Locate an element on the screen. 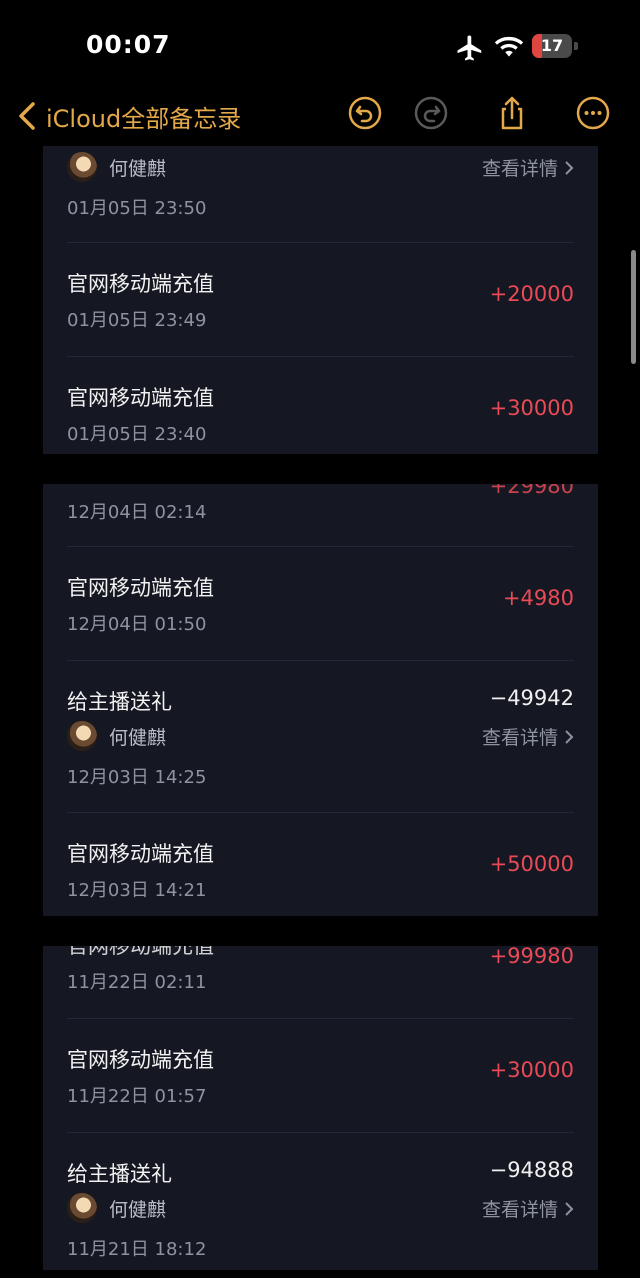 This screenshot has width=640, height=1278. redo-icon is located at coordinates (431, 113).